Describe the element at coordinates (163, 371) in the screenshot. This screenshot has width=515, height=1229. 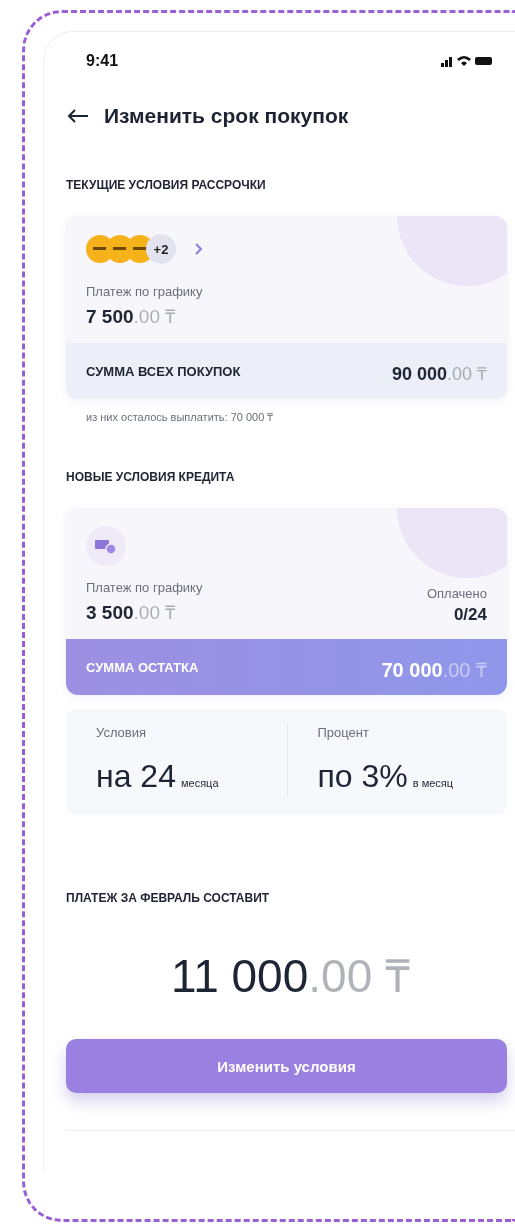
I see `total-label: СУММА ВСЕХ ПОКУПОК` at that location.